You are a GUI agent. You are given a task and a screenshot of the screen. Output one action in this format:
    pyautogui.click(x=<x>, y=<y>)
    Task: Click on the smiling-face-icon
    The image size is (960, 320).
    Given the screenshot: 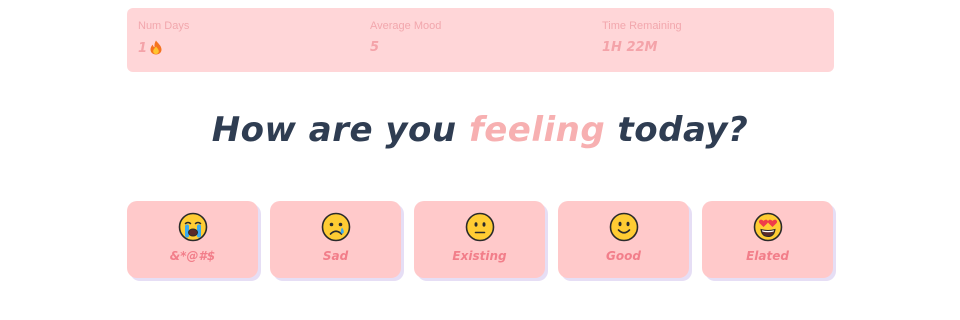 What is the action you would take?
    pyautogui.click(x=624, y=227)
    